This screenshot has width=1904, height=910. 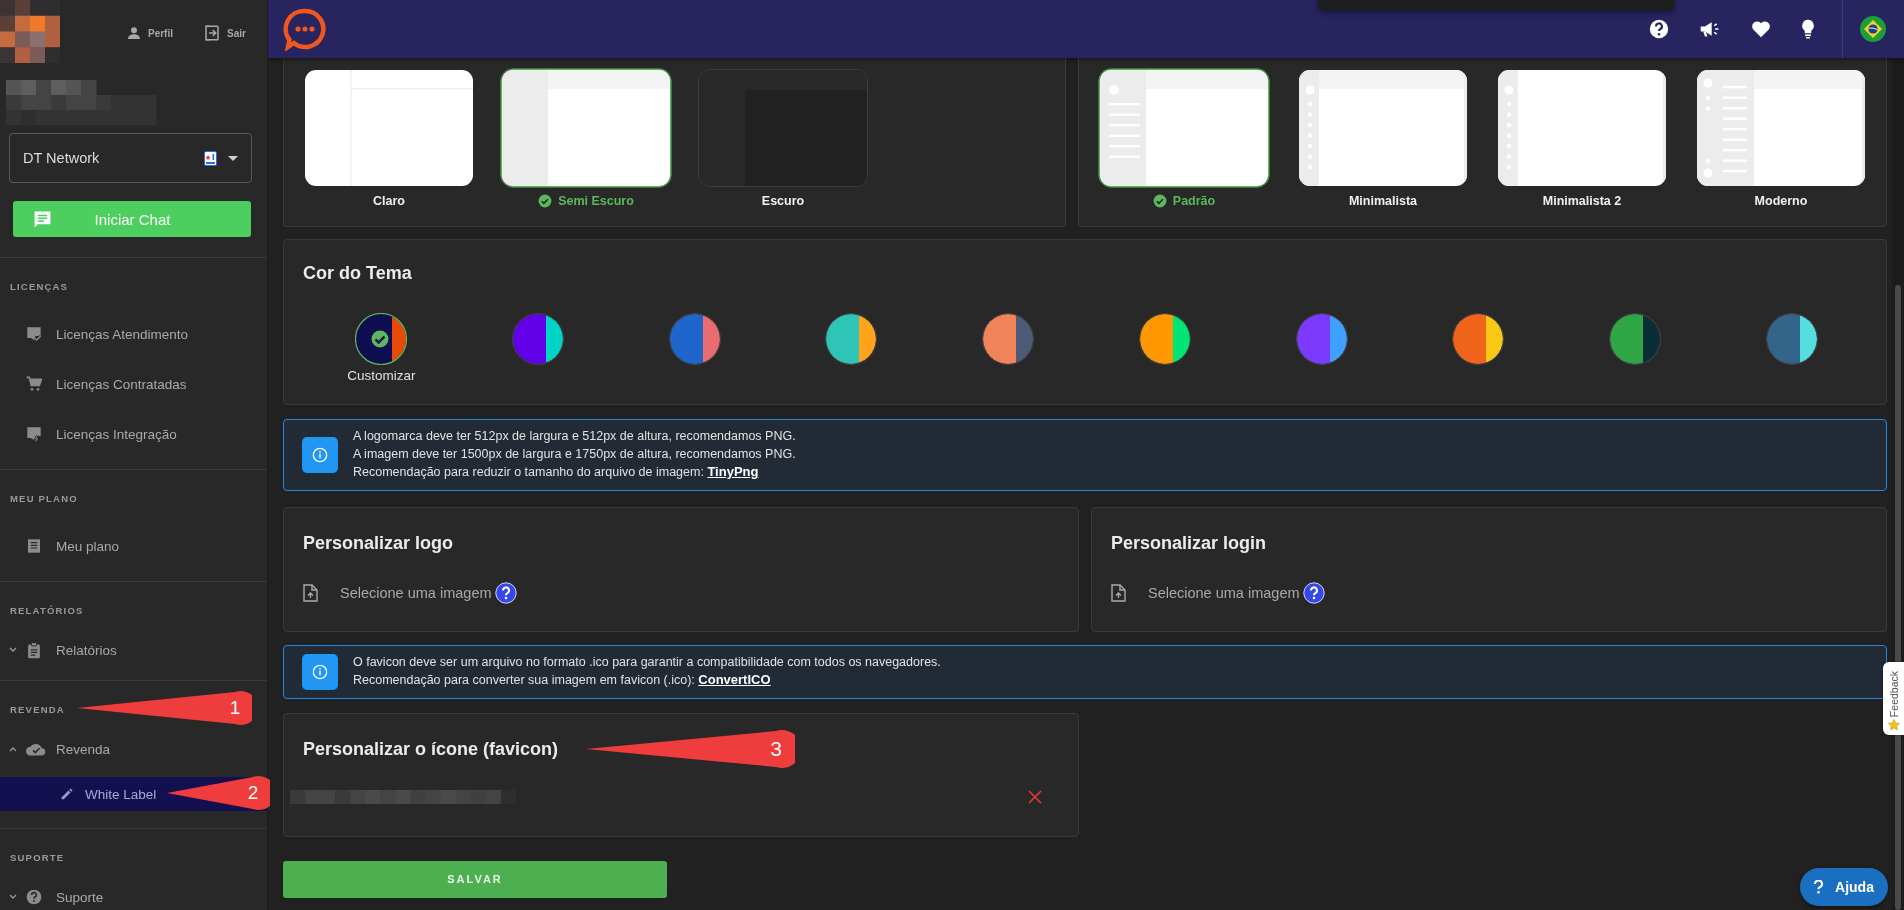 I want to click on profile-link: Perfil, so click(x=149, y=33).